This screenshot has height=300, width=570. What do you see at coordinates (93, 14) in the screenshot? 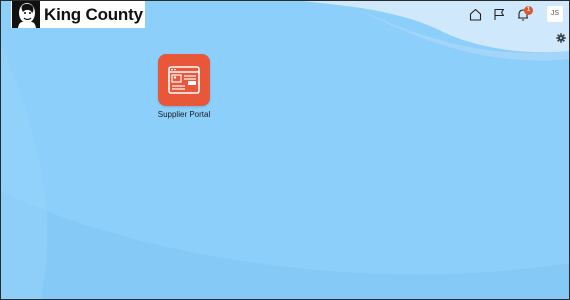
I see `logo-text: King County` at bounding box center [93, 14].